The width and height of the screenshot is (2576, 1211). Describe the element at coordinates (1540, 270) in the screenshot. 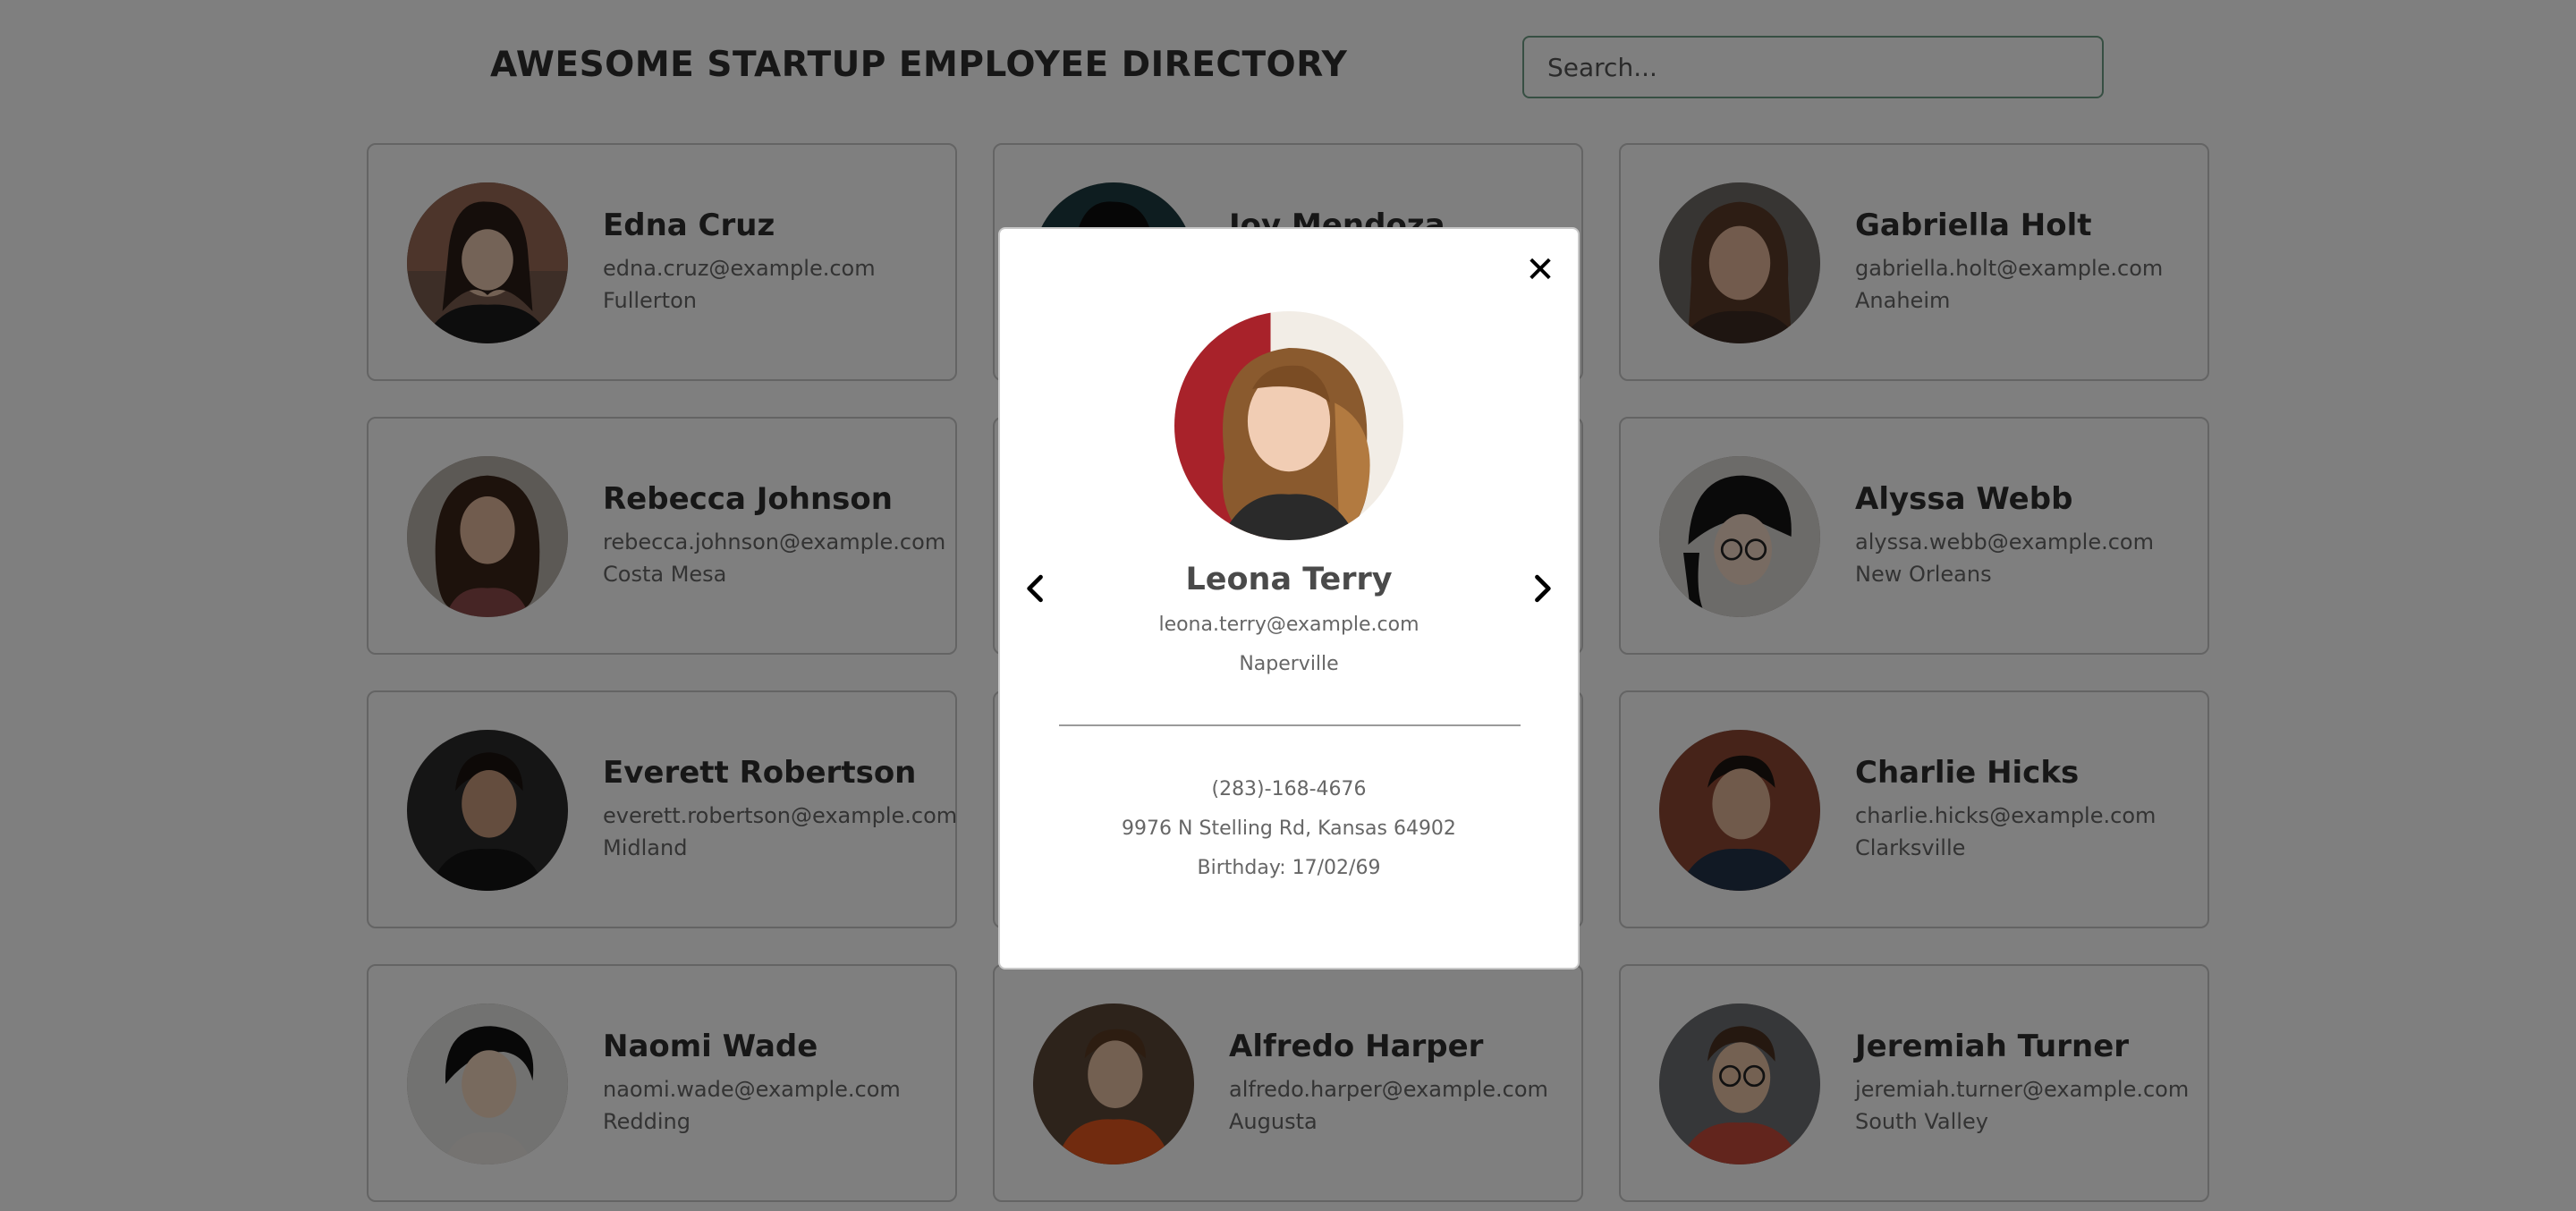

I see `close-icon: ✕` at that location.